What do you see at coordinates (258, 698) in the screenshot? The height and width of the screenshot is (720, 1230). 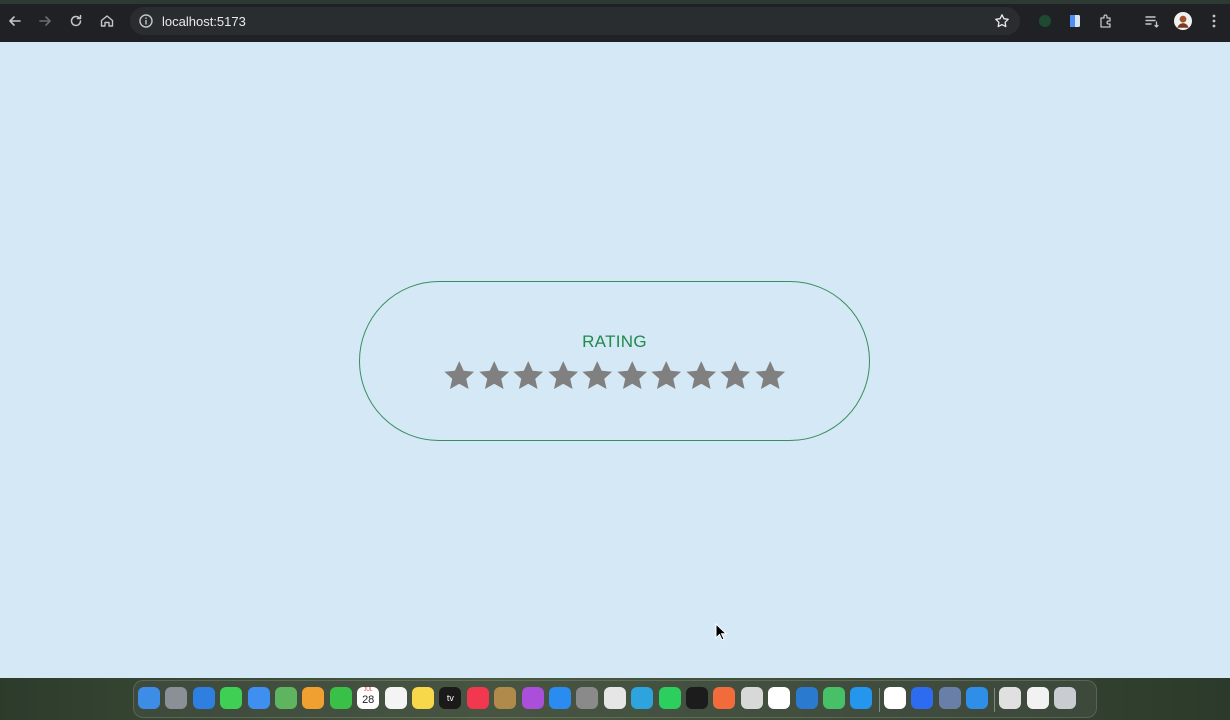 I see `mail-icon` at bounding box center [258, 698].